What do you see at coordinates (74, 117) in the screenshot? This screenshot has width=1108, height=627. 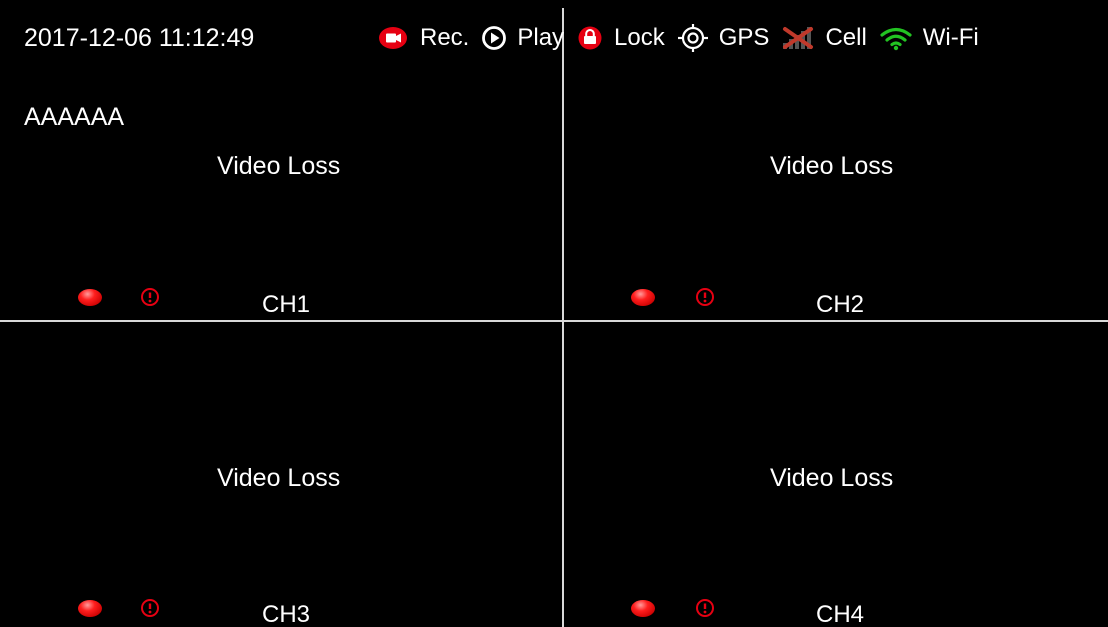 I see `vehicle-id: AAAAAA` at bounding box center [74, 117].